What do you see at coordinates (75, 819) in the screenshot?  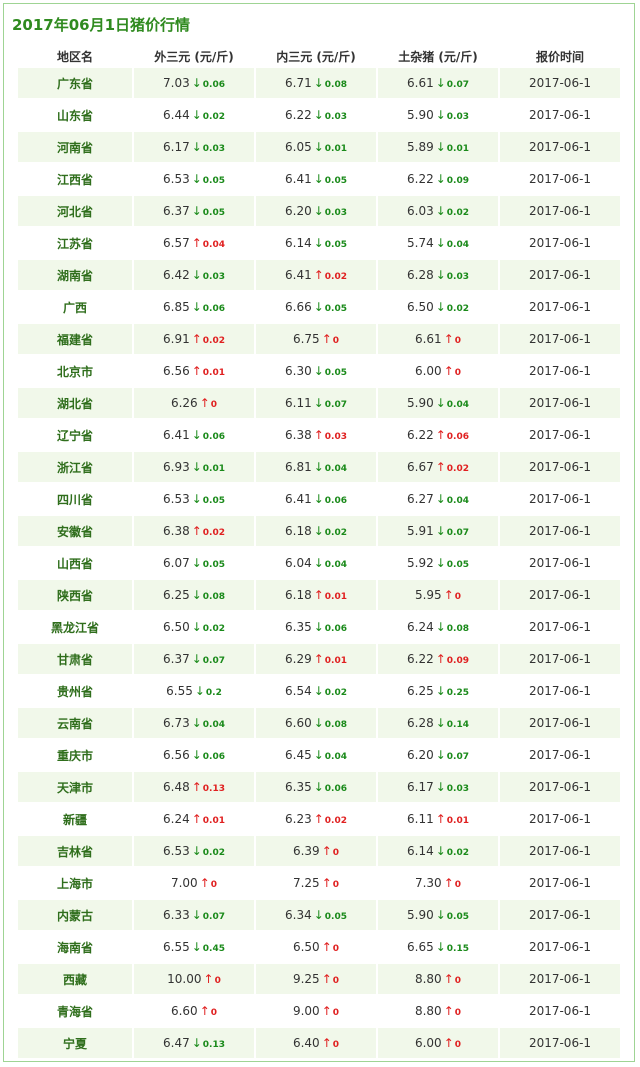 I see `region-cell: 新疆` at bounding box center [75, 819].